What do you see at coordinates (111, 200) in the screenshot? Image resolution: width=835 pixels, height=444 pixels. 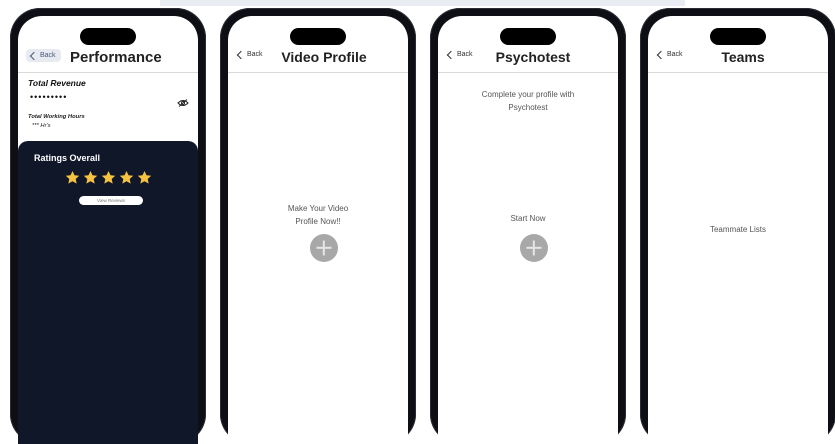 I see `view-reviews-button: View Reviews` at bounding box center [111, 200].